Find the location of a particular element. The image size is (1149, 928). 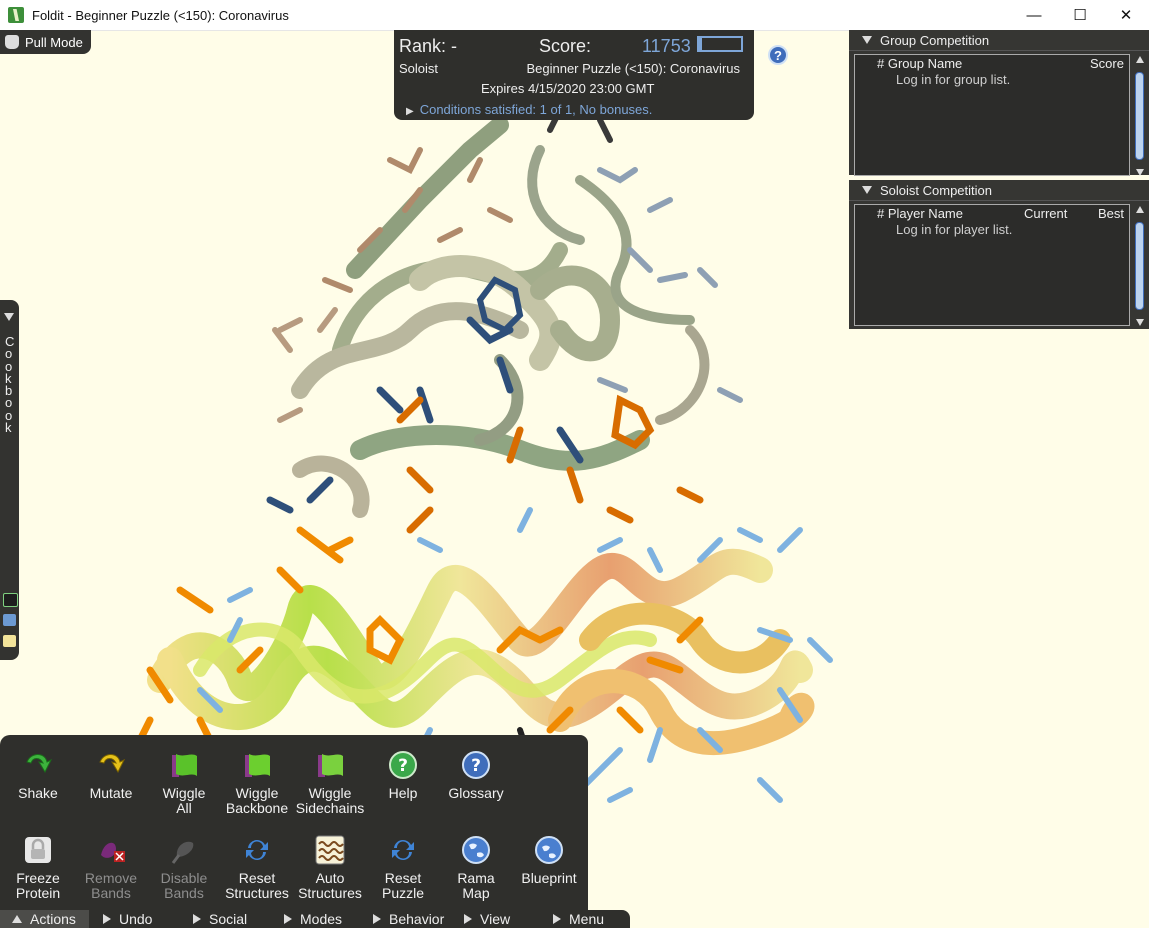

player-name-column: # Player Name is located at coordinates (920, 213).